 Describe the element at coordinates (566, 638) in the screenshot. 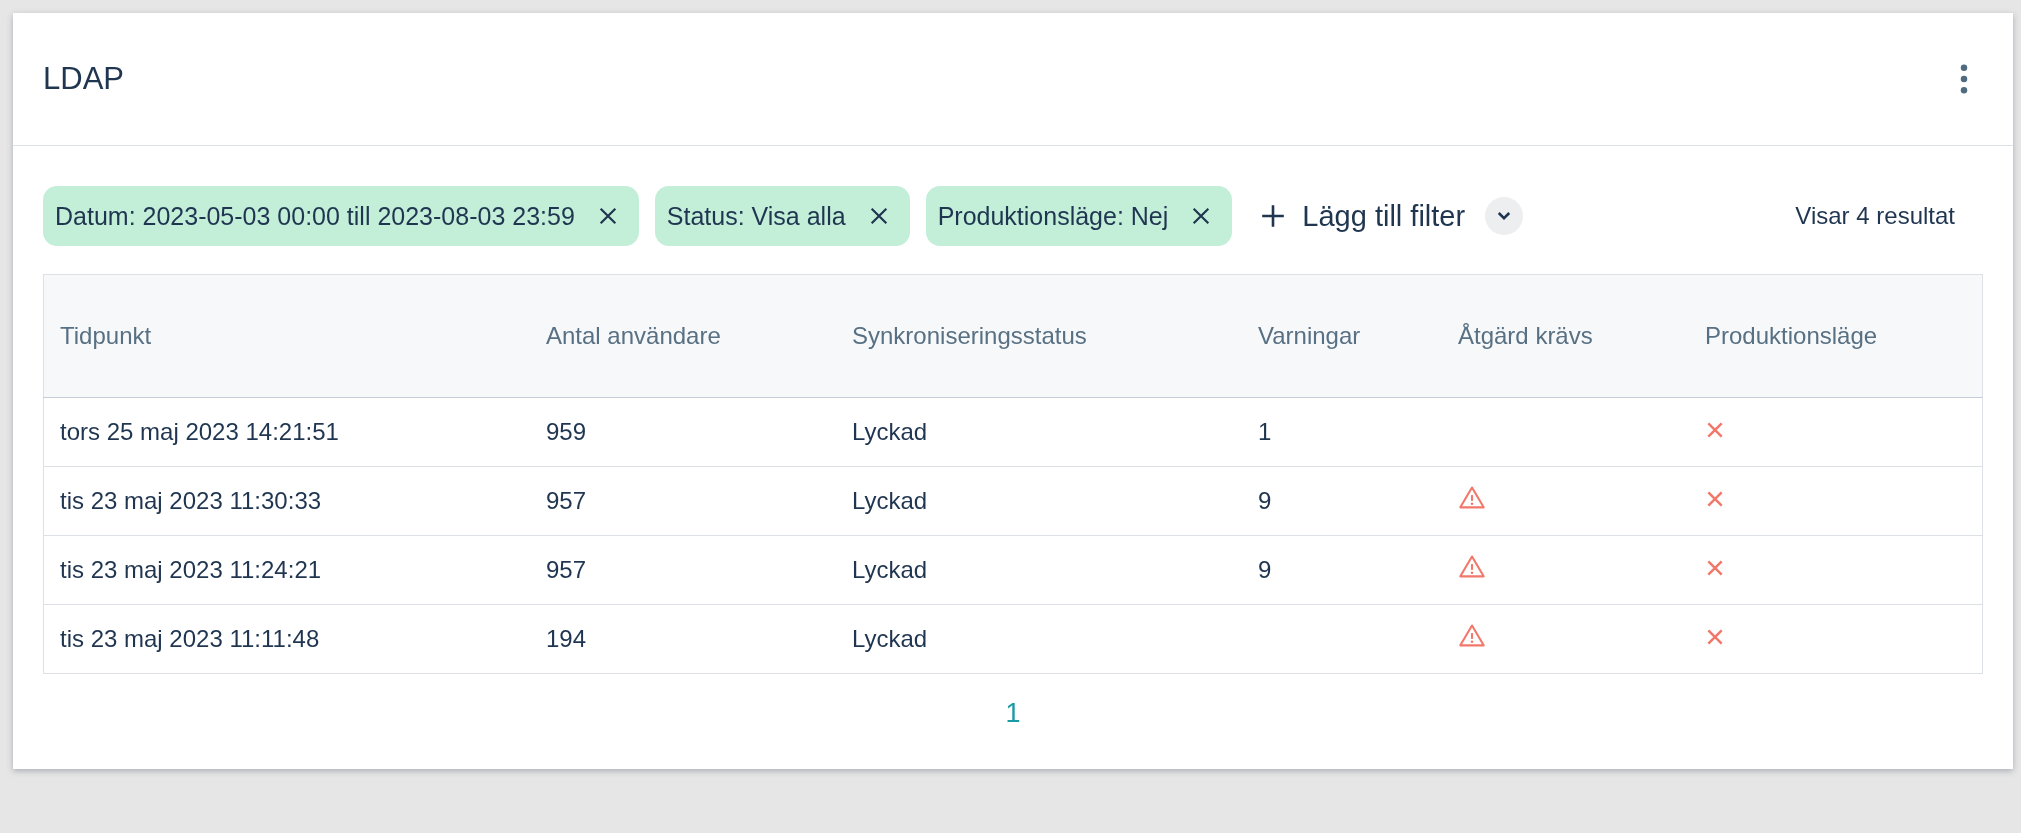

I see `table-cell: 194` at that location.